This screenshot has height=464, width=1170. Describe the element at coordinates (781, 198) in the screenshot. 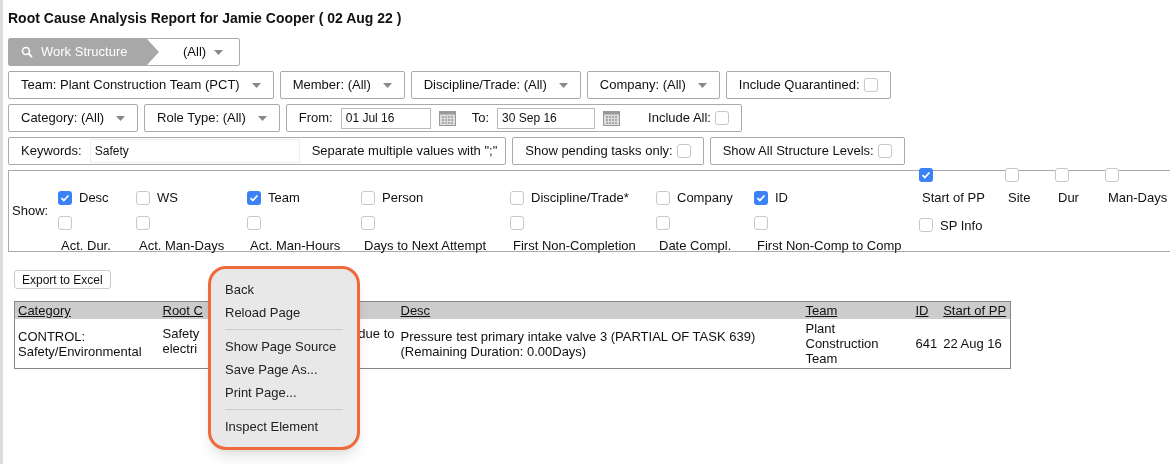

I see `column-option-label: ID` at that location.